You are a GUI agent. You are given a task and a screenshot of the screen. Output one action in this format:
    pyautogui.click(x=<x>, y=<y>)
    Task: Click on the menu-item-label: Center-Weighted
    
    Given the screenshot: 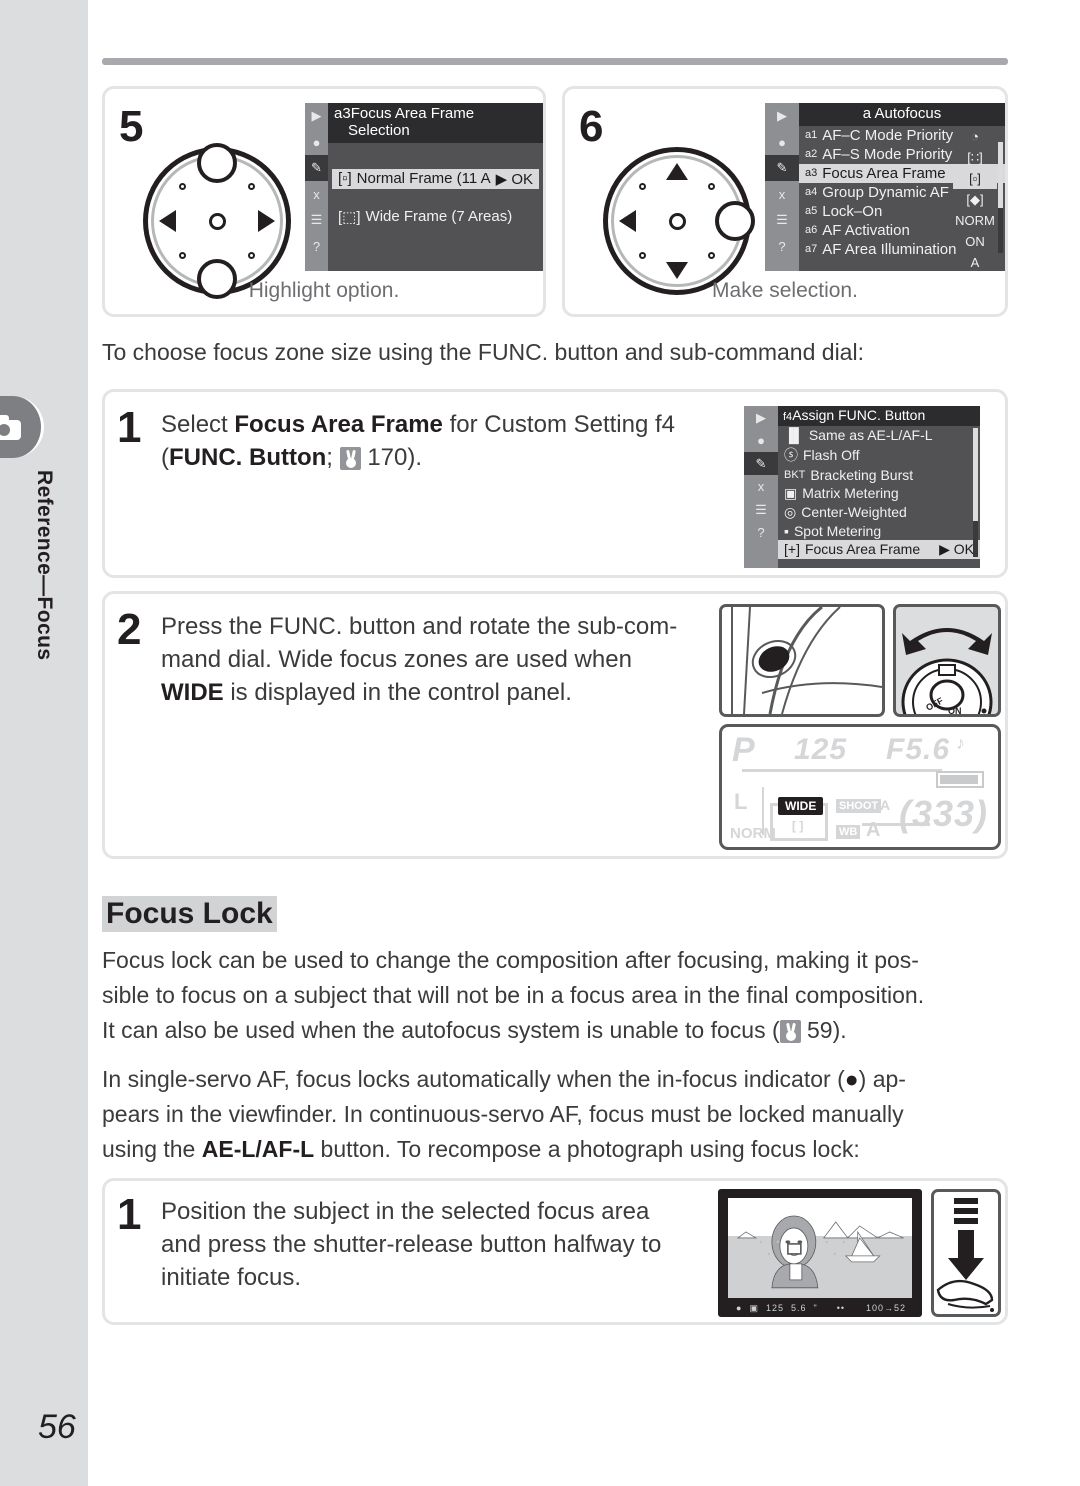 What is the action you would take?
    pyautogui.click(x=854, y=512)
    